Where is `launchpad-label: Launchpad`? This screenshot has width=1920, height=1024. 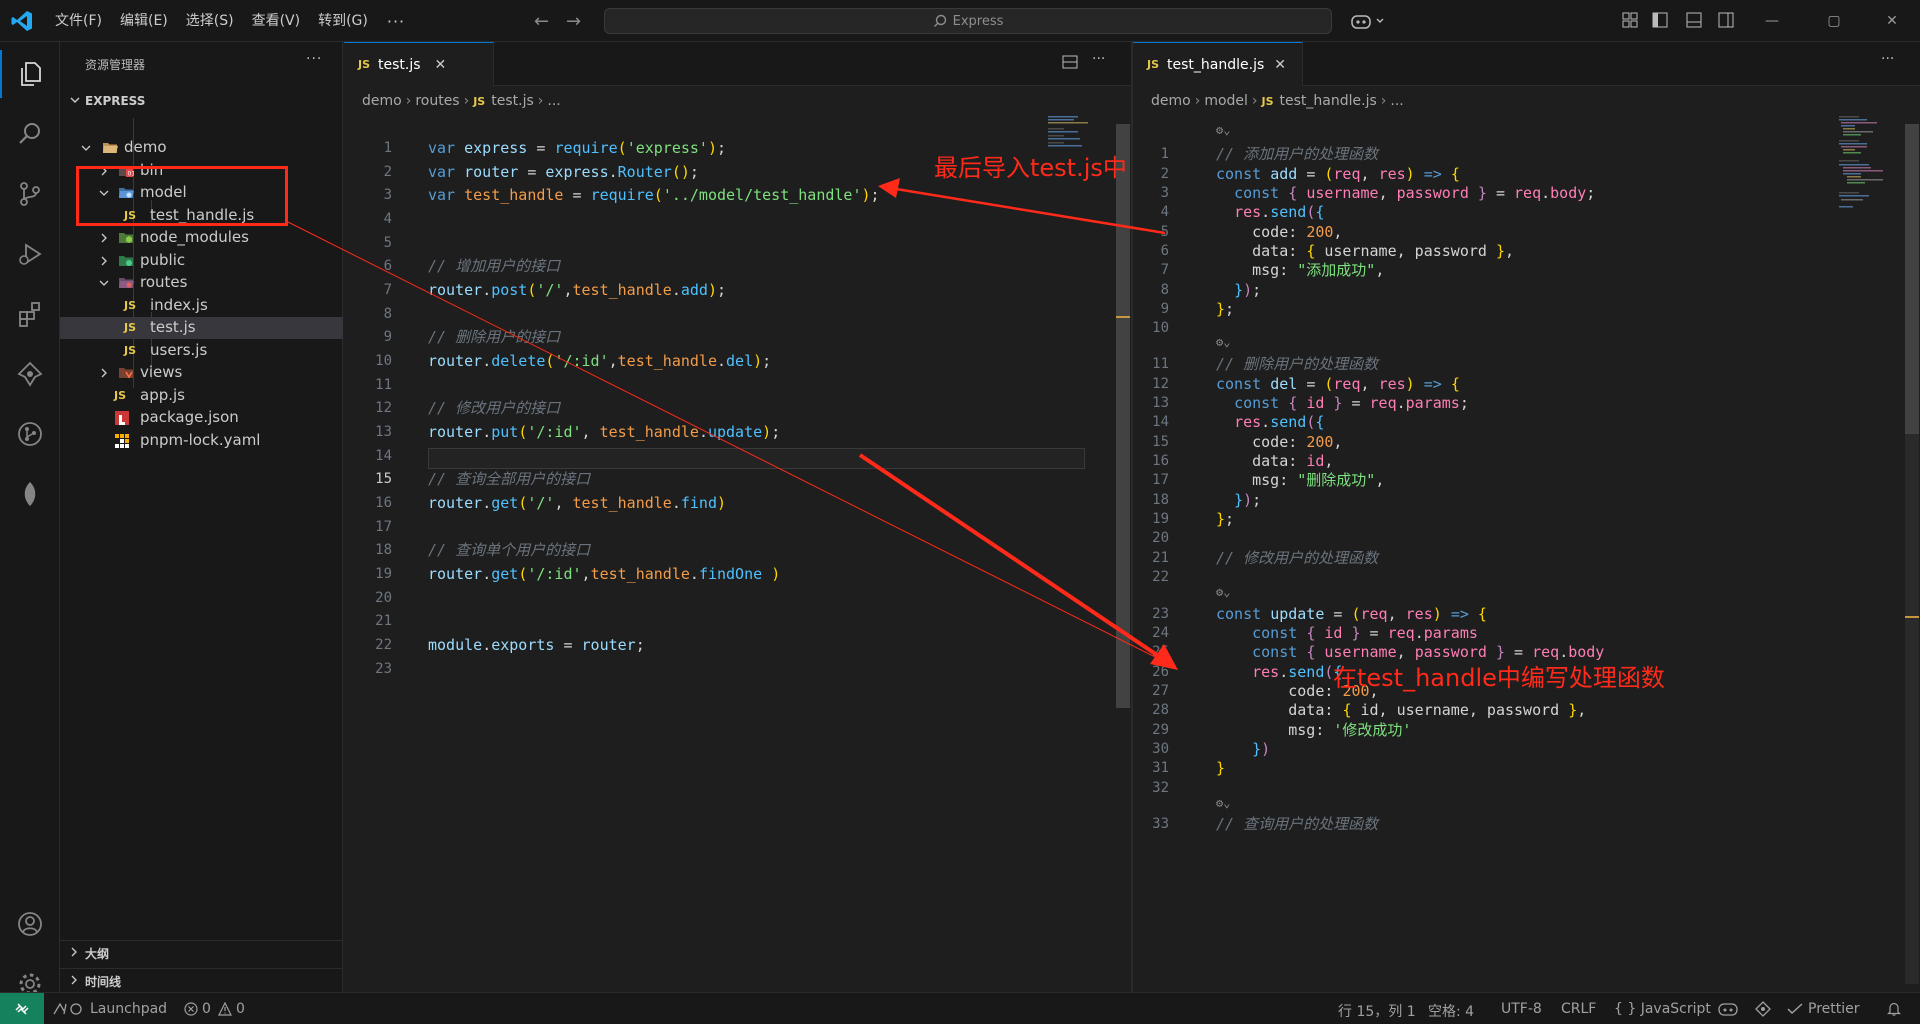 launchpad-label: Launchpad is located at coordinates (128, 1009).